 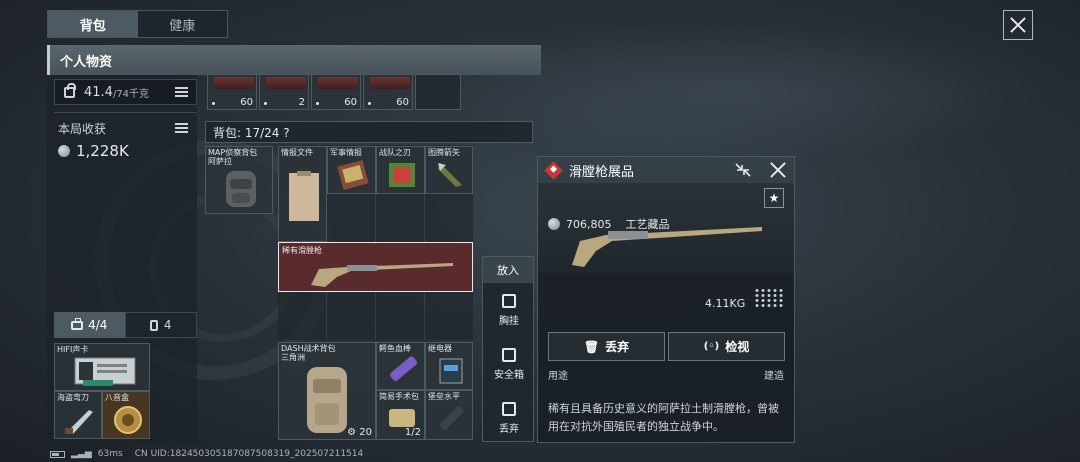 What do you see at coordinates (509, 321) in the screenshot?
I see `chest-rig-label: 胸挂` at bounding box center [509, 321].